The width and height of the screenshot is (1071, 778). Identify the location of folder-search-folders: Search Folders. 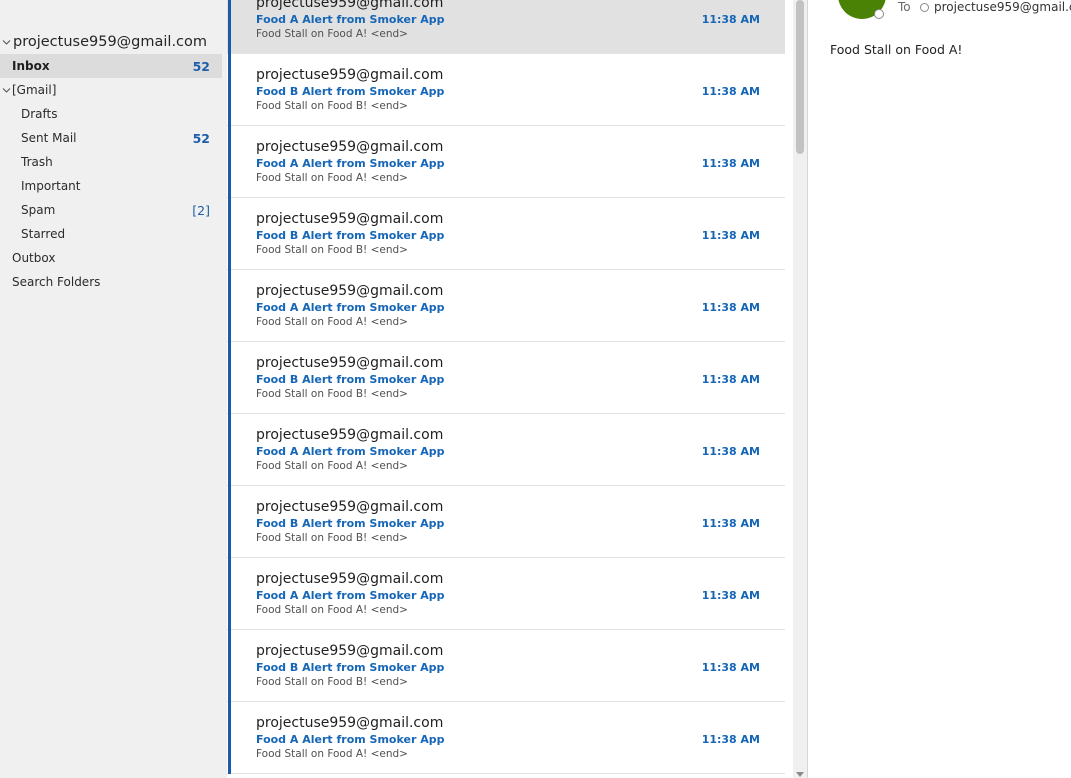
(111, 282).